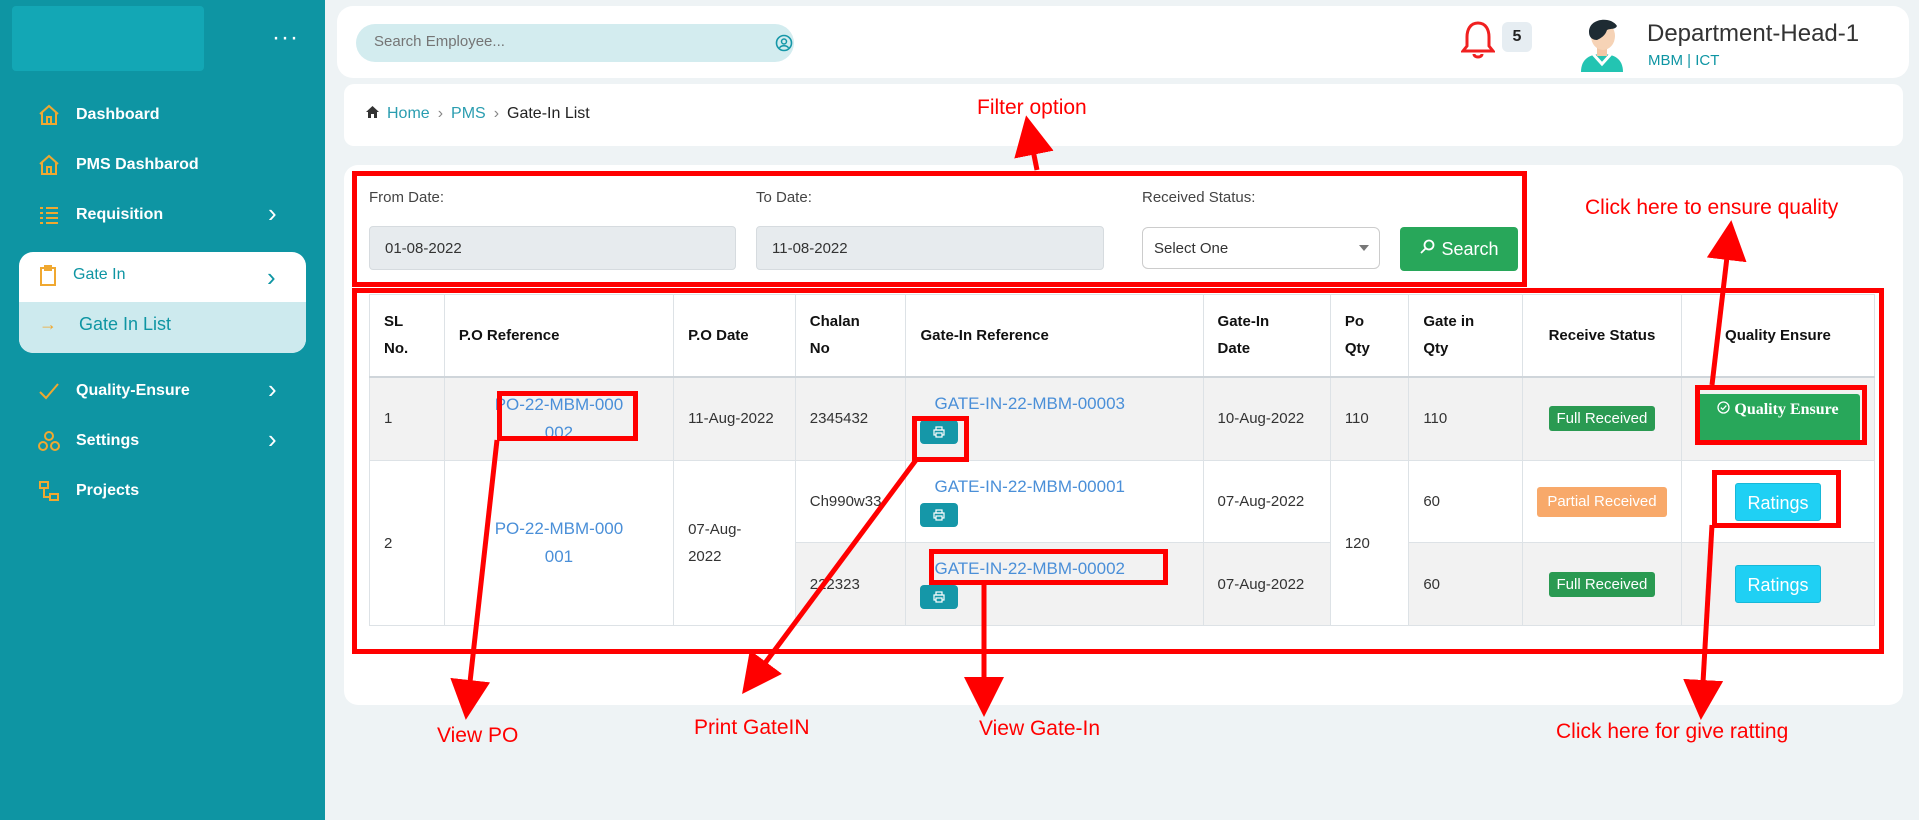  Describe the element at coordinates (752, 727) in the screenshot. I see `annotation-print-gatein: Print GateIN` at that location.